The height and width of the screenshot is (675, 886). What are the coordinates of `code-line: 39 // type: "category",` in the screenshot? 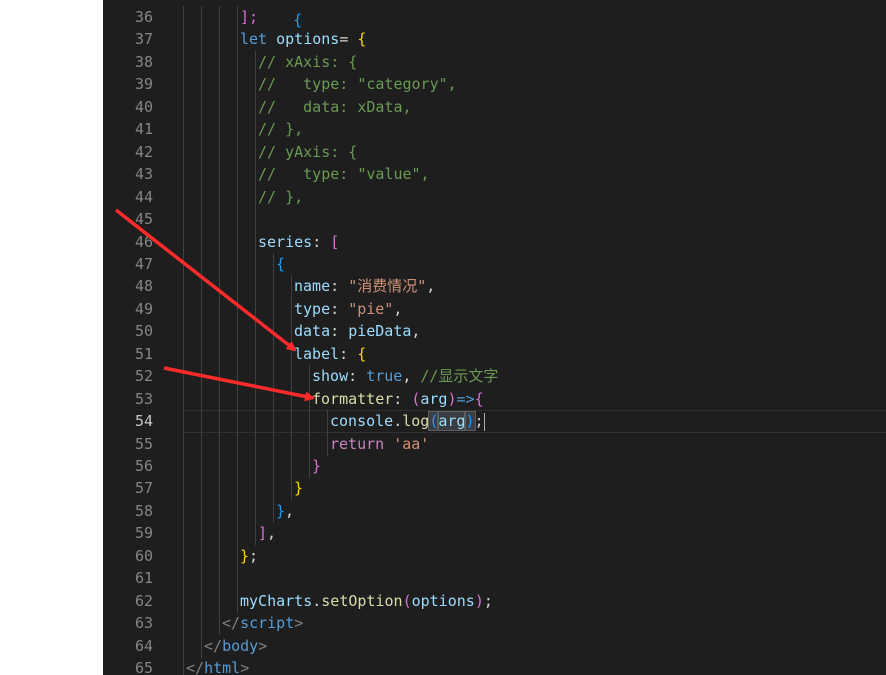 It's located at (494, 85).